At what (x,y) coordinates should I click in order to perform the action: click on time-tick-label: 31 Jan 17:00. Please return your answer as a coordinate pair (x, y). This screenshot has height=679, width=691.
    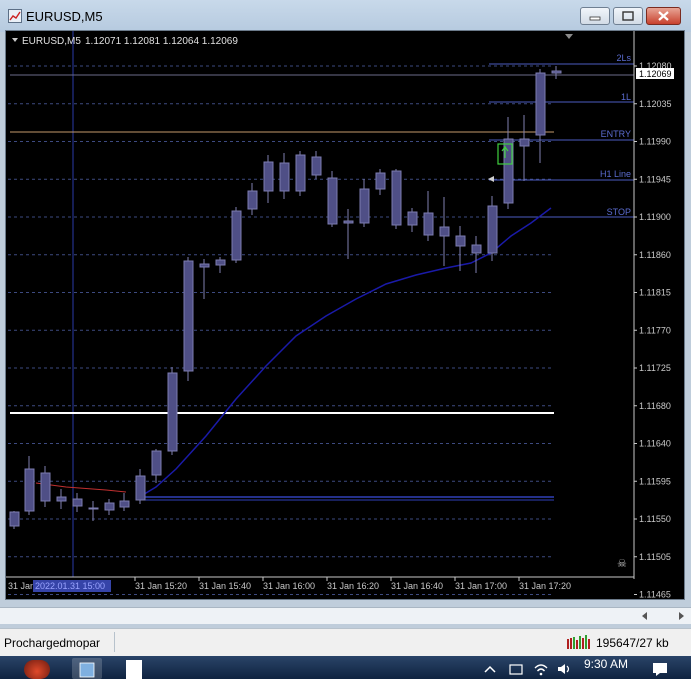
    Looking at the image, I should click on (481, 586).